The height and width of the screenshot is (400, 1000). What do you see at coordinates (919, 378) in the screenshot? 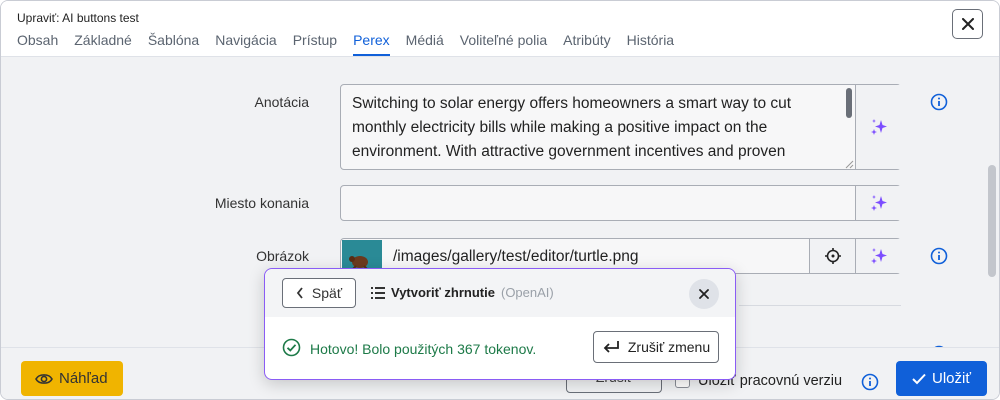
I see `check-icon` at bounding box center [919, 378].